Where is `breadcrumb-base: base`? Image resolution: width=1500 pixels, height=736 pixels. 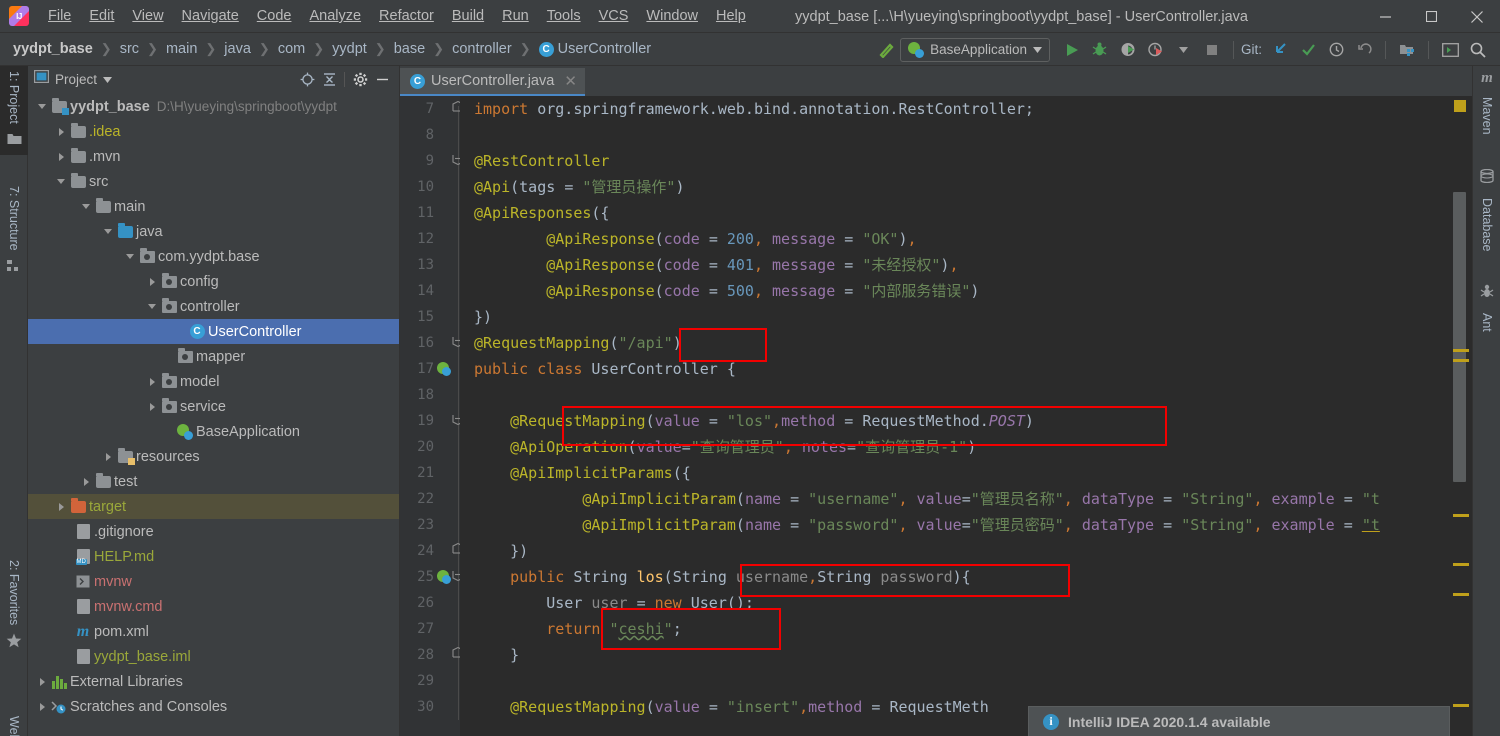
breadcrumb-base: base is located at coordinates (409, 49).